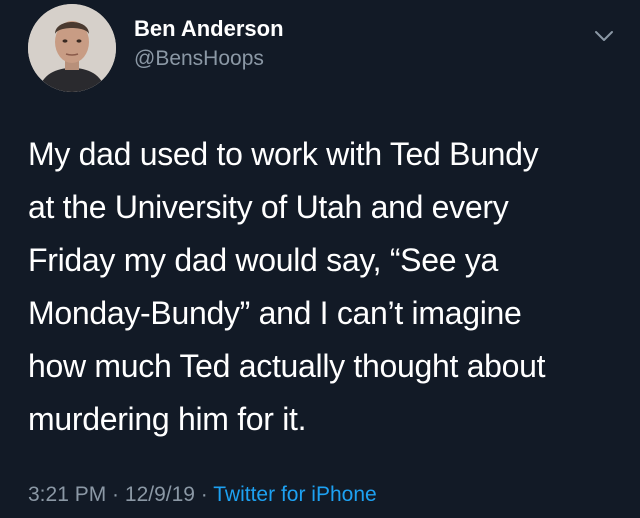 This screenshot has height=518, width=640. Describe the element at coordinates (263, 260) in the screenshot. I see `tweet-text-line: Friday my dad would say, “See ya` at that location.